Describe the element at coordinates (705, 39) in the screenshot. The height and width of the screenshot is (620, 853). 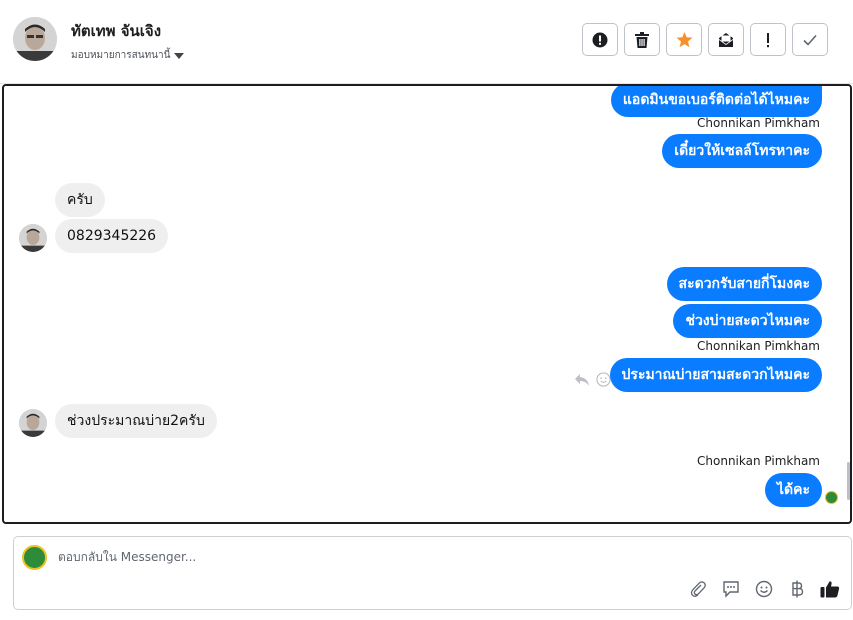
I see `conversation-toolbar` at that location.